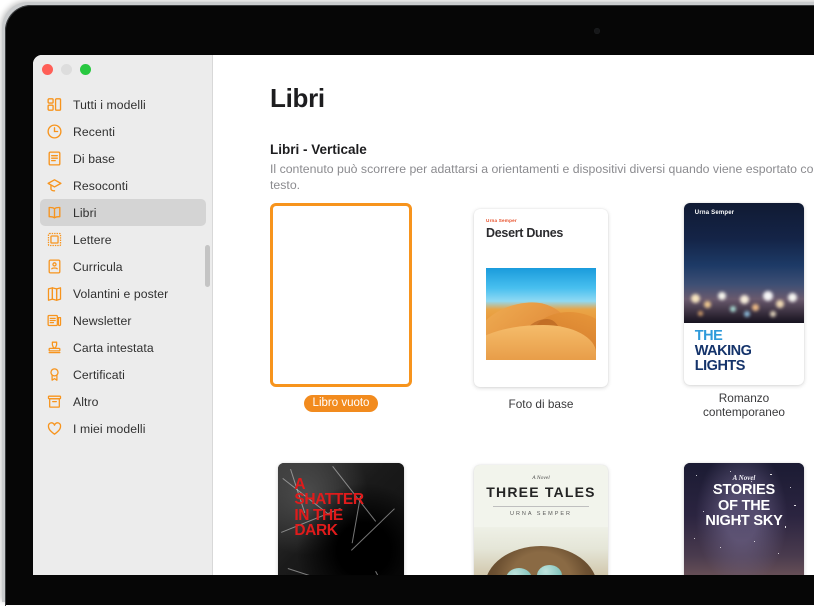 This screenshot has height=606, width=814. I want to click on archive-box-icon, so click(54, 401).